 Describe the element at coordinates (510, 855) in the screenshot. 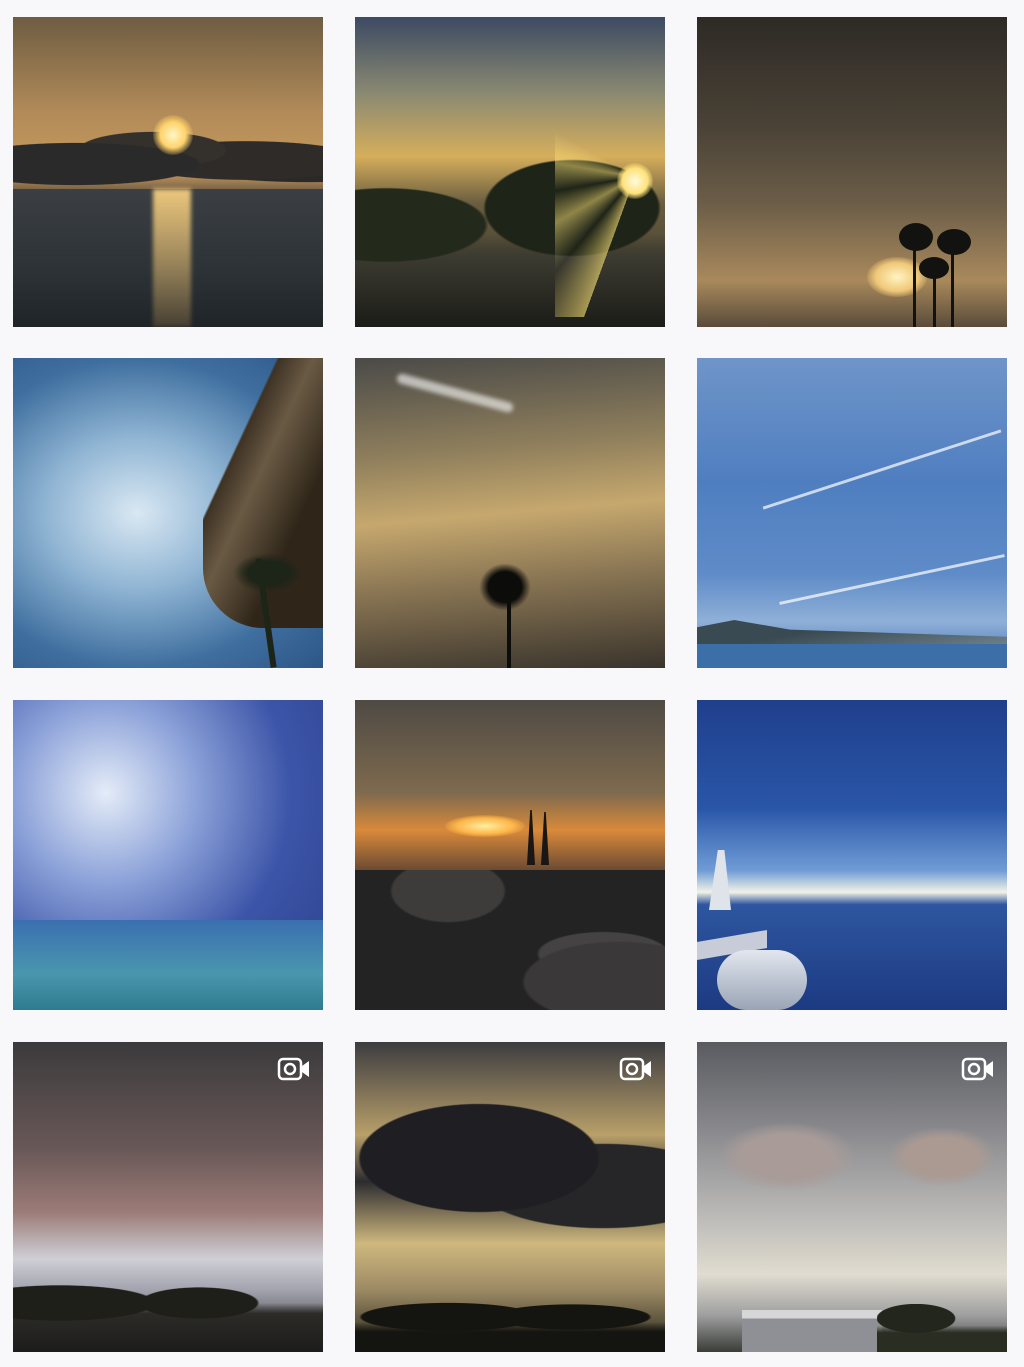

I see `post-sunset-parking-lot` at that location.